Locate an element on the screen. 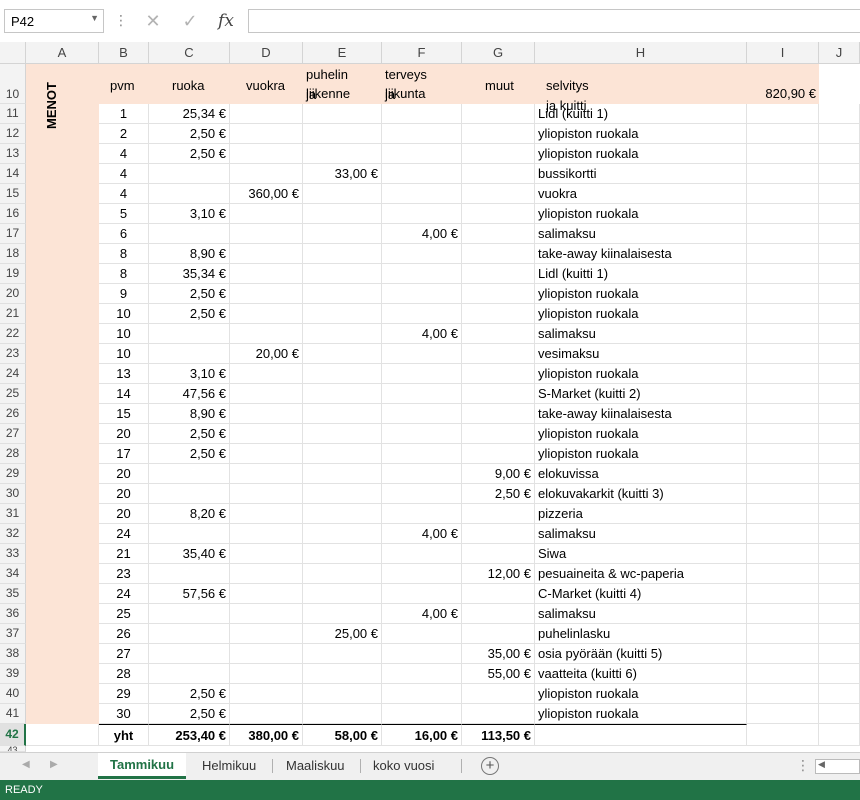  pvm-cell: 20 is located at coordinates (124, 494).